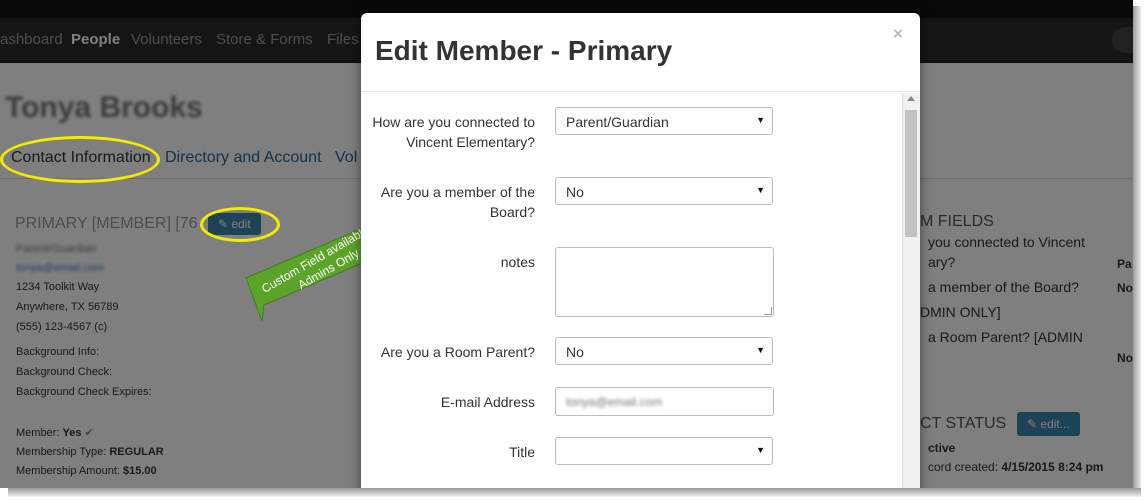  What do you see at coordinates (522, 452) in the screenshot?
I see `field-label-title: Title` at bounding box center [522, 452].